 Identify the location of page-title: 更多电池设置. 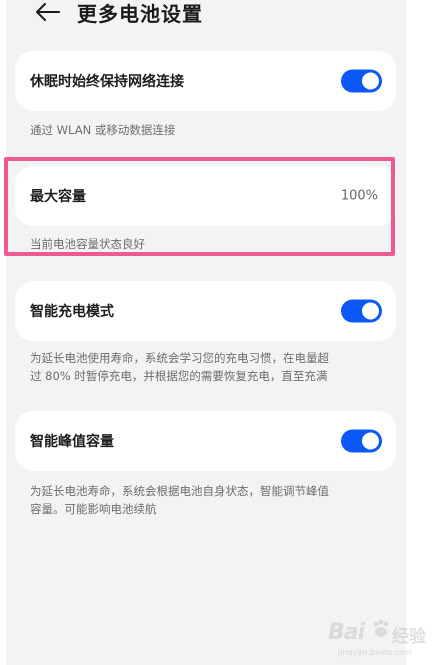
(140, 14).